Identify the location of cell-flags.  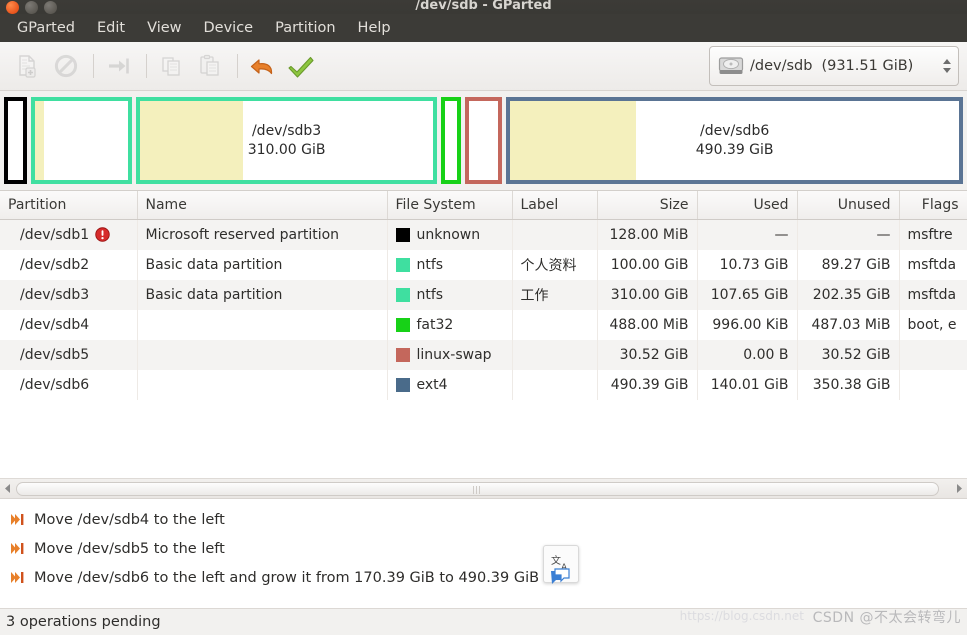
(933, 354).